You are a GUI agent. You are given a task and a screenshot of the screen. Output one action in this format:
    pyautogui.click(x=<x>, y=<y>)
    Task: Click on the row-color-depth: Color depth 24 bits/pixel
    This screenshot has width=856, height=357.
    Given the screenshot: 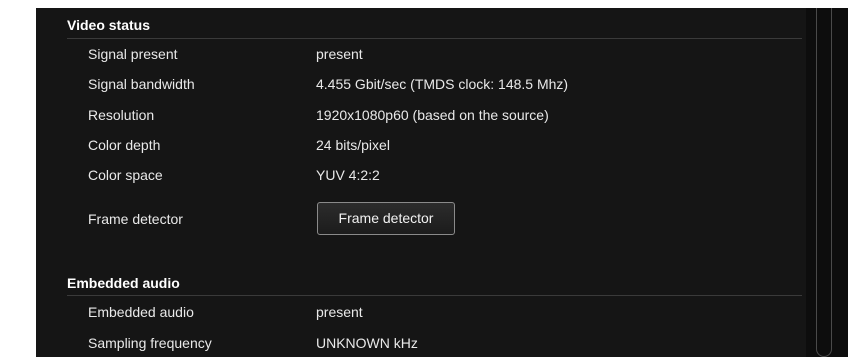 What is the action you would take?
    pyautogui.click(x=421, y=145)
    